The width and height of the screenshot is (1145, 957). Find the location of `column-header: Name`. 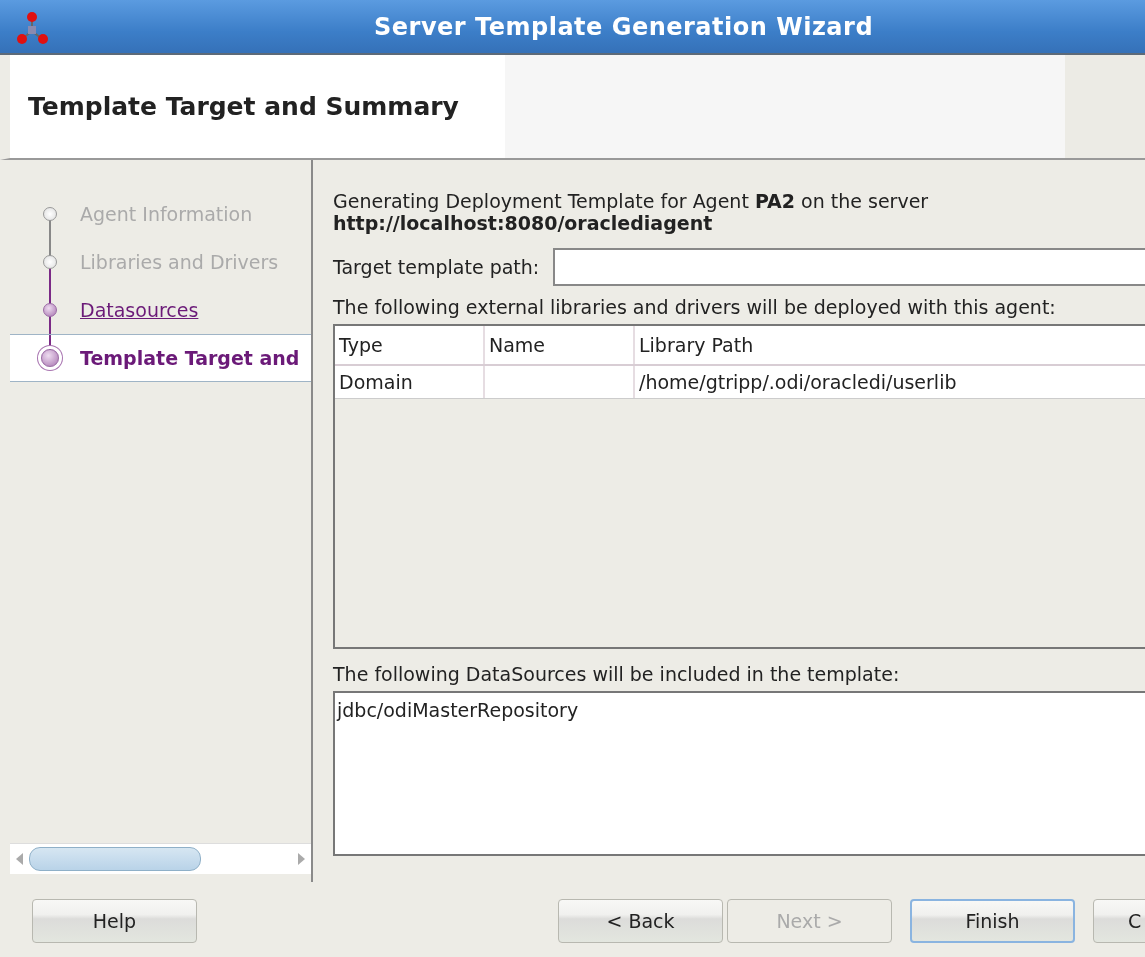

column-header: Name is located at coordinates (560, 345).